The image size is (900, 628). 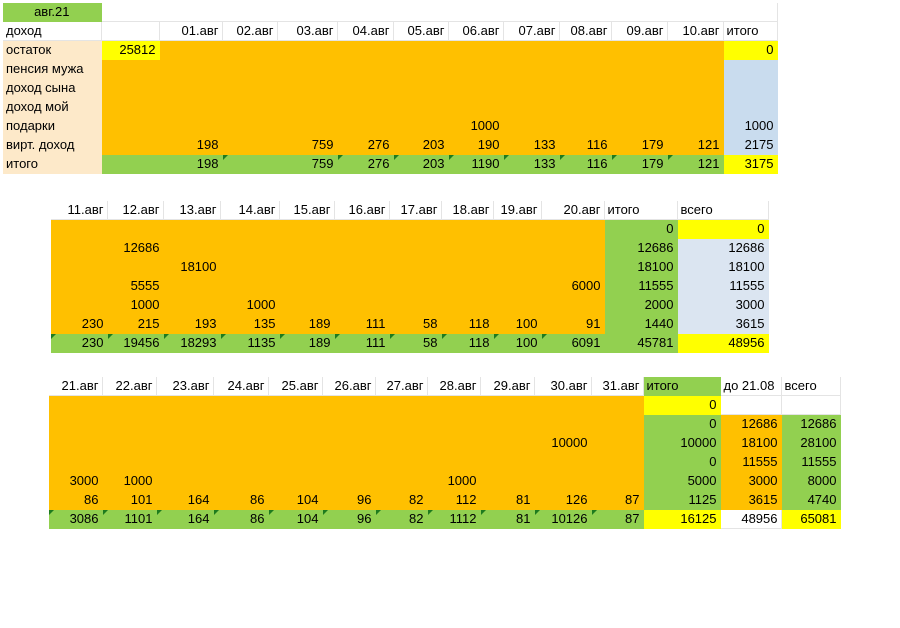 What do you see at coordinates (617, 519) in the screenshot?
I see `table-cell: 87` at bounding box center [617, 519].